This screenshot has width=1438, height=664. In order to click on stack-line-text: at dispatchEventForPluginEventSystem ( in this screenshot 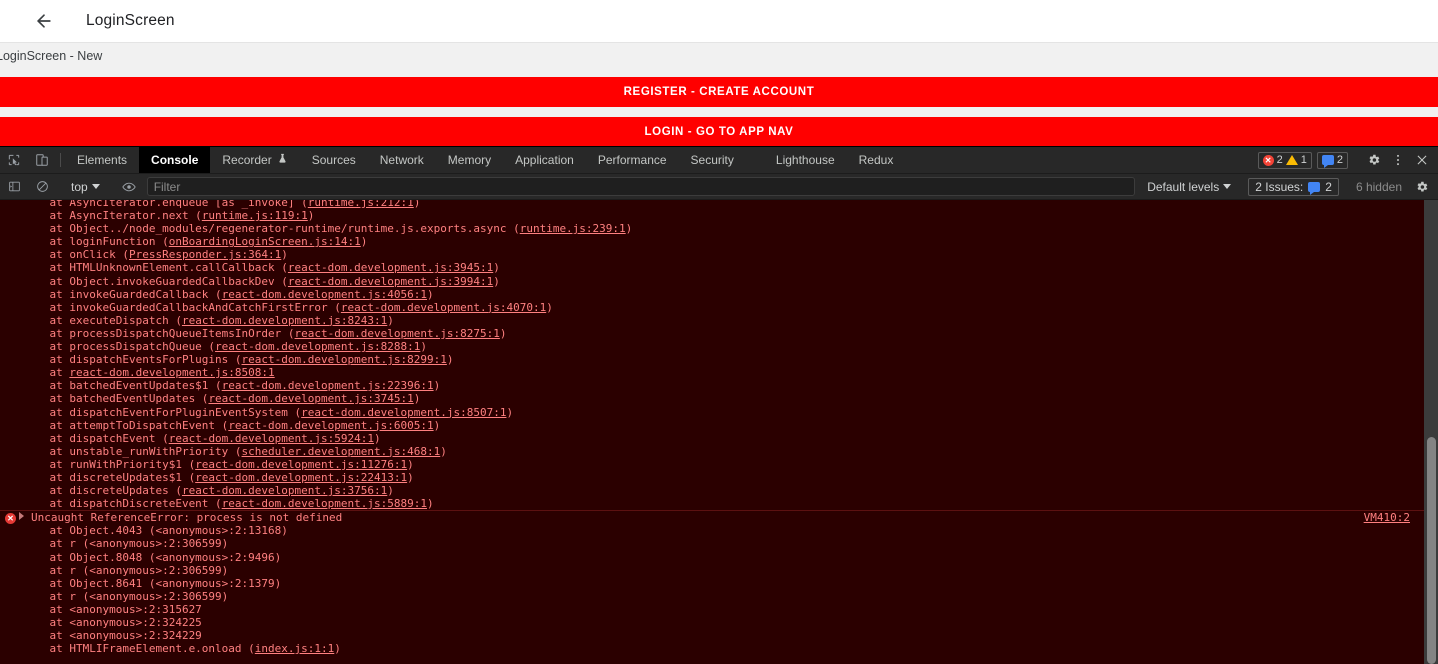, I will do `click(162, 412)`.